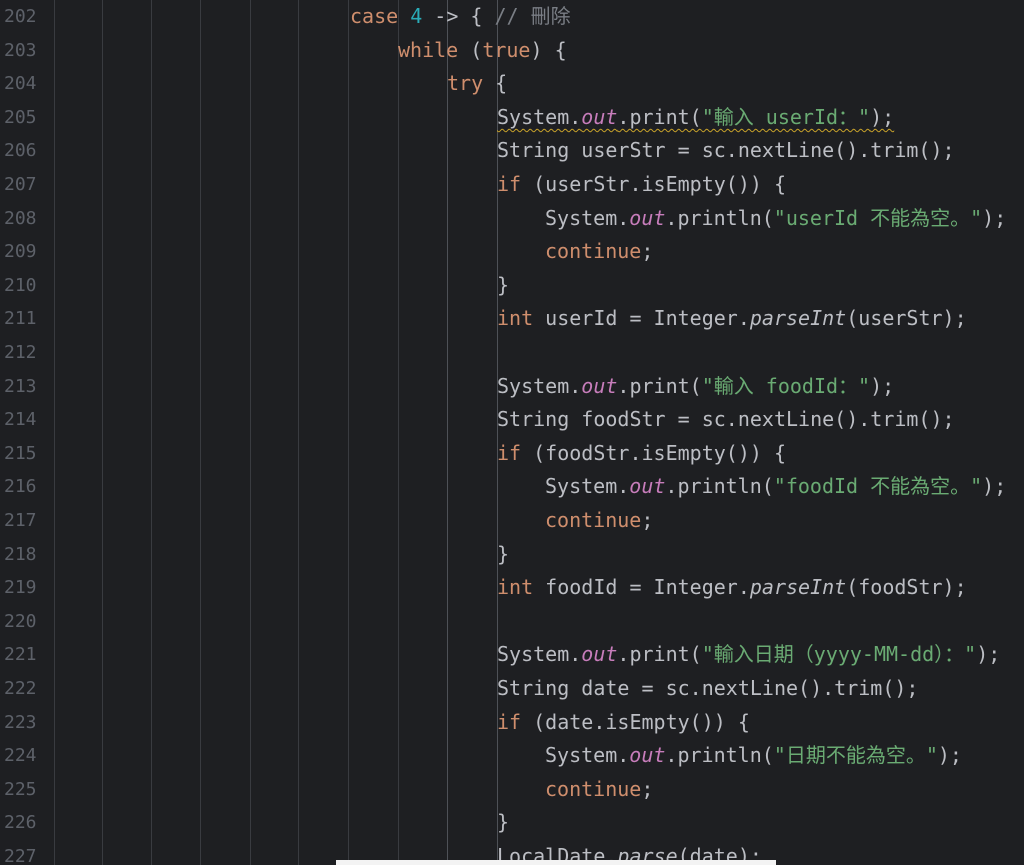 The image size is (1024, 865). I want to click on horizontal-scrollbar, so click(556, 862).